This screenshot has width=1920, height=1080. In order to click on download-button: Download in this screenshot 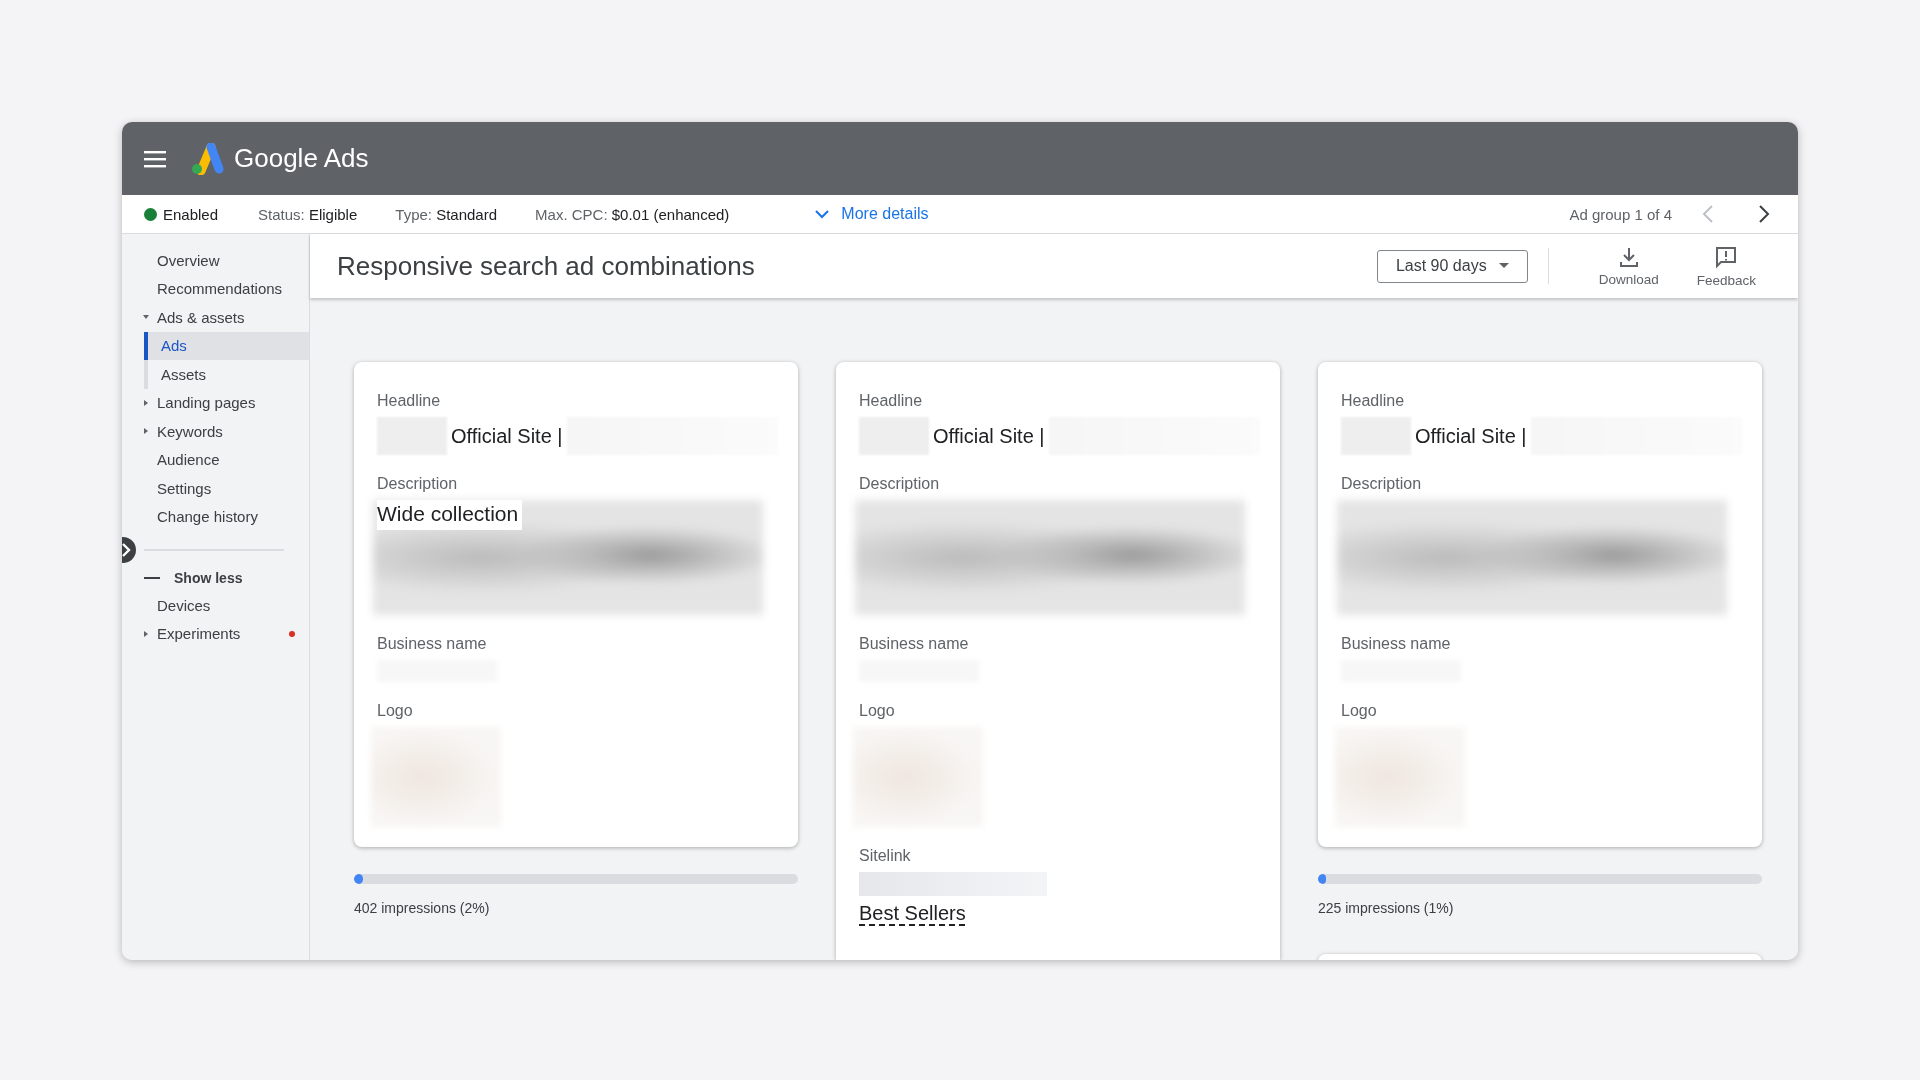, I will do `click(1628, 266)`.